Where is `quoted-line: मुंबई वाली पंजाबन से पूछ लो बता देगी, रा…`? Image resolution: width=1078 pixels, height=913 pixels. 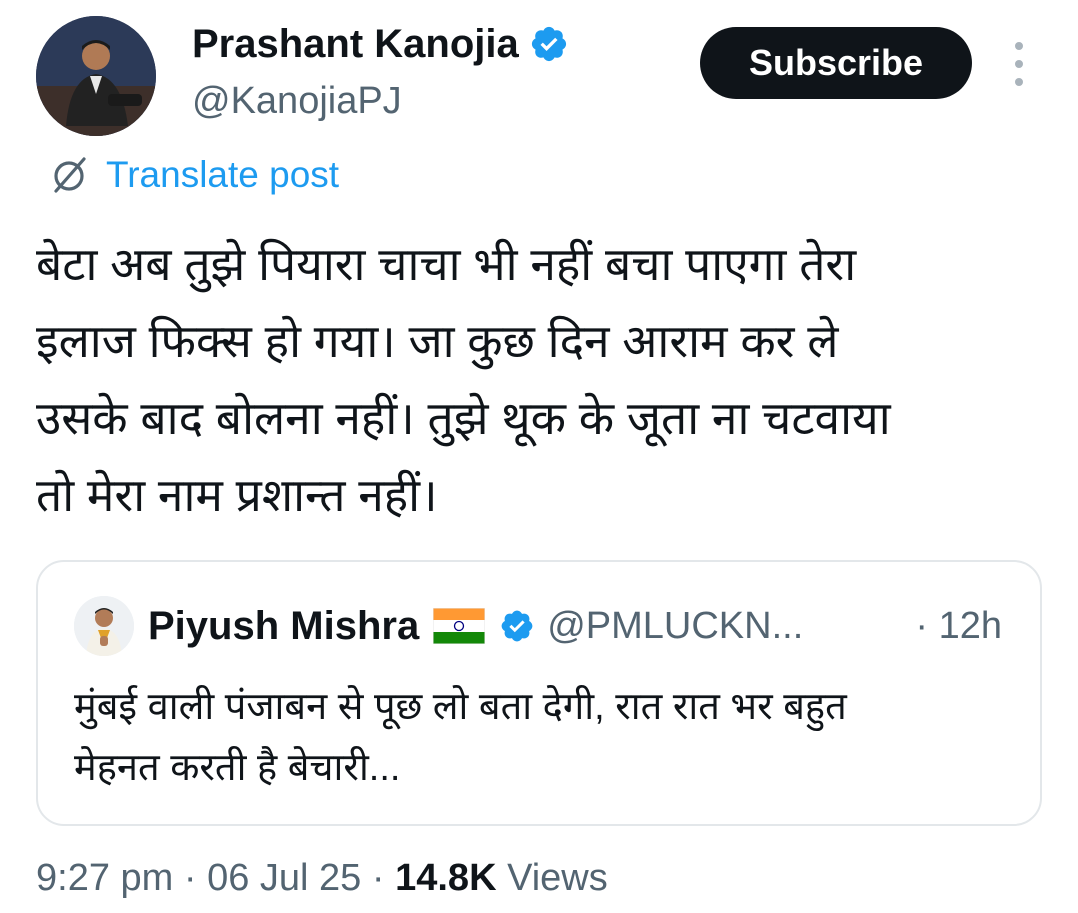
quoted-line: मुंबई वाली पंजाबन से पूछ लो बता देगी, रा… is located at coordinates (460, 707).